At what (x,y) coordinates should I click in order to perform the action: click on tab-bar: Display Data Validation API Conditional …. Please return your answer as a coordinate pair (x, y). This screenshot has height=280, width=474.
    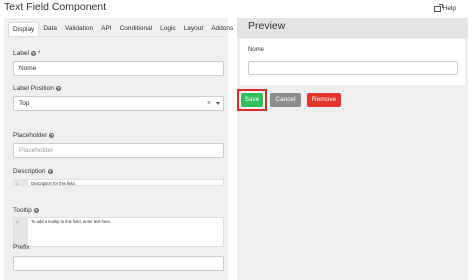
    Looking at the image, I should click on (122, 29).